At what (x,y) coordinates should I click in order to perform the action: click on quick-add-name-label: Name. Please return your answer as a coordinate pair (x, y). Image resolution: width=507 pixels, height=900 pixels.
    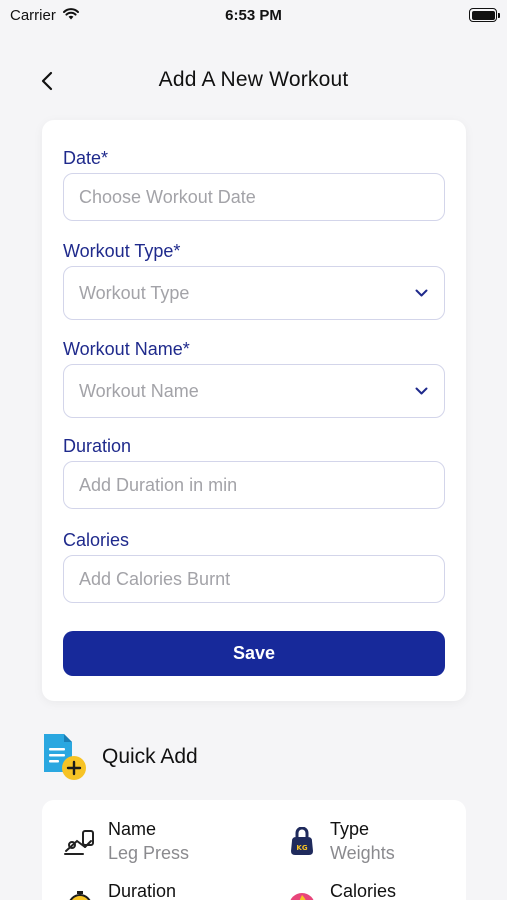
    Looking at the image, I should click on (132, 829).